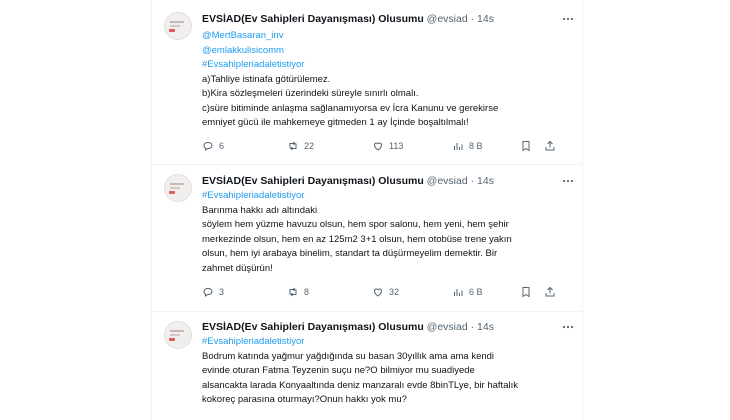 Image resolution: width=730 pixels, height=420 pixels. Describe the element at coordinates (237, 268) in the screenshot. I see `text-line: zahmet düşürün!` at that location.